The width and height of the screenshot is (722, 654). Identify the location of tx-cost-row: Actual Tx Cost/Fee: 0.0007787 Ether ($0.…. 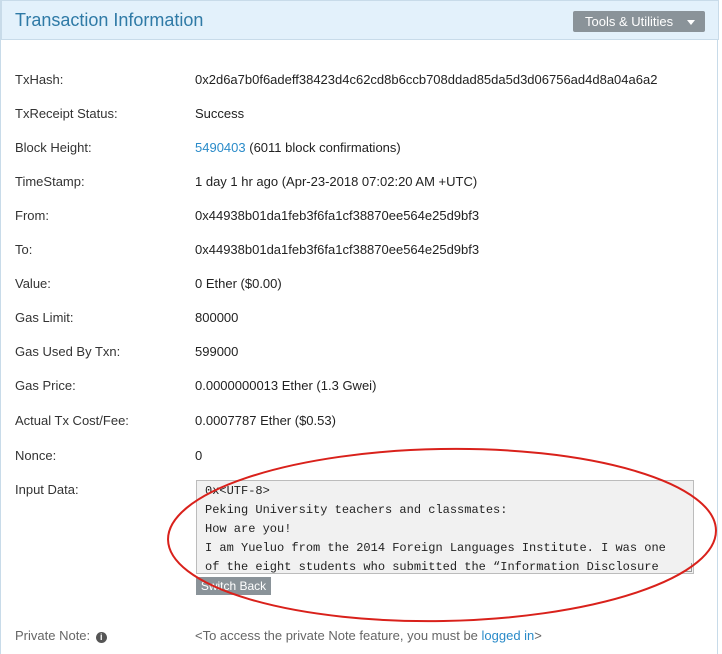
(360, 423).